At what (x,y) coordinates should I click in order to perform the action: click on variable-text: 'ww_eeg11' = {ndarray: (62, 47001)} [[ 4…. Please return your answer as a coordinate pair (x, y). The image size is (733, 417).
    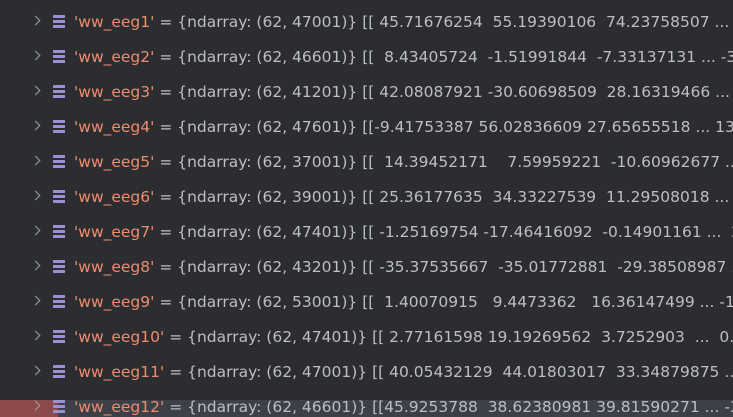
    Looking at the image, I should click on (403, 372).